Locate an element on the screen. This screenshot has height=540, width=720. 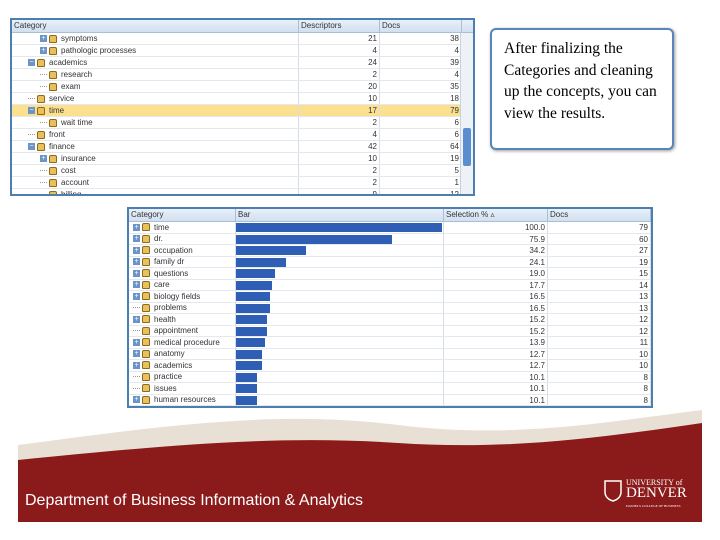
selection-cell: 34.2 is located at coordinates (496, 250).